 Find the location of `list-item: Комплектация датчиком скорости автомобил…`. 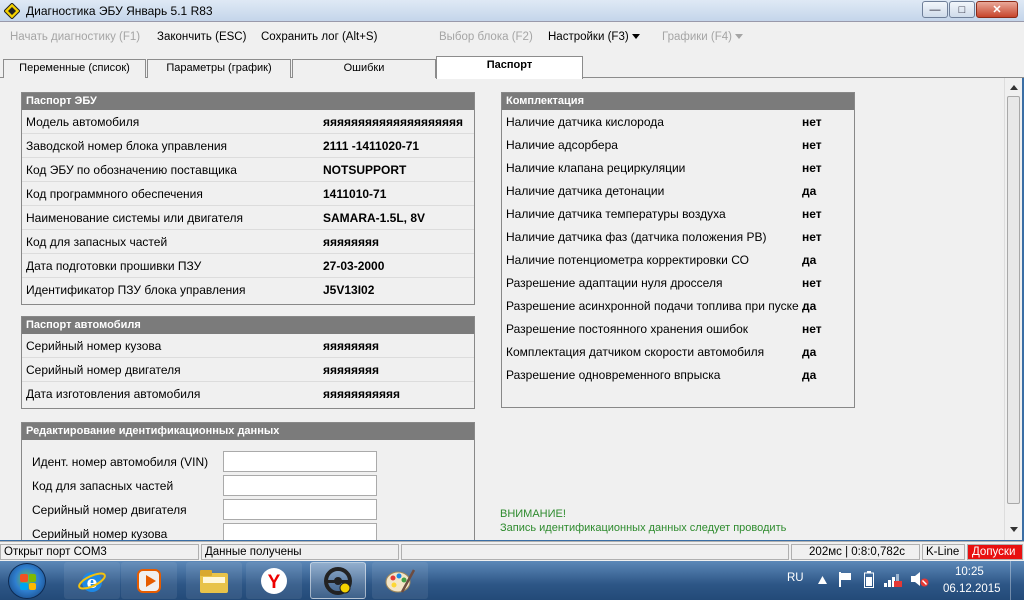

list-item: Комплектация датчиком скорости автомобил… is located at coordinates (678, 351).